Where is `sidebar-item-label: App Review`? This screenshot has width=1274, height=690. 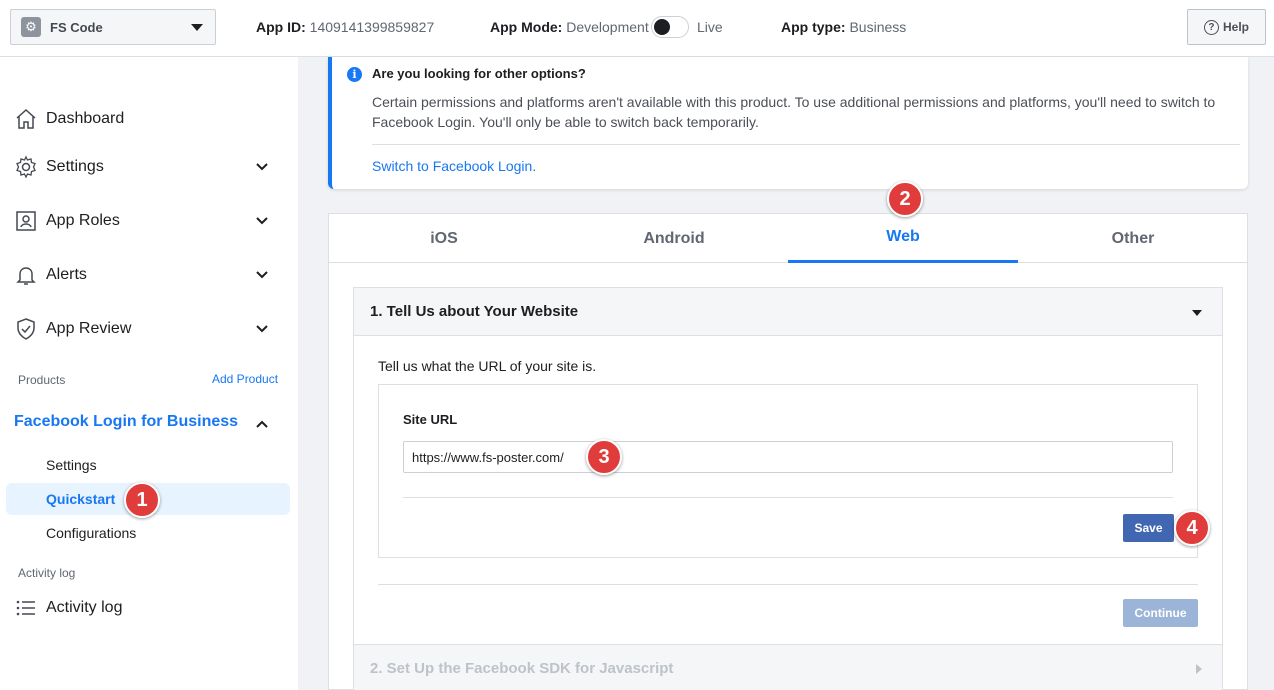
sidebar-item-label: App Review is located at coordinates (89, 328).